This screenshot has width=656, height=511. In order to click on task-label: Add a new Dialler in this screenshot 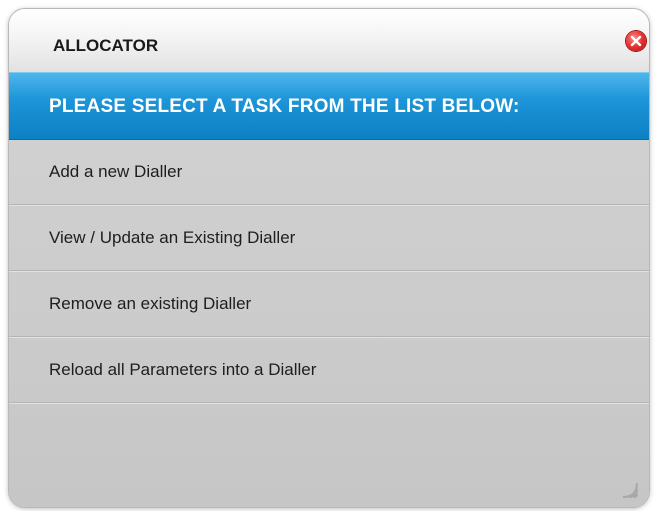, I will do `click(116, 171)`.